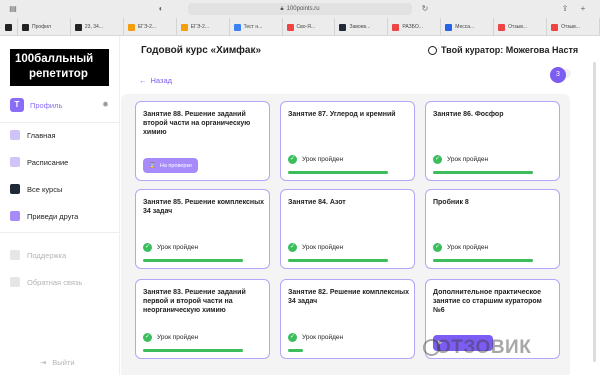 The height and width of the screenshot is (375, 600). I want to click on divider, so click(59, 232).